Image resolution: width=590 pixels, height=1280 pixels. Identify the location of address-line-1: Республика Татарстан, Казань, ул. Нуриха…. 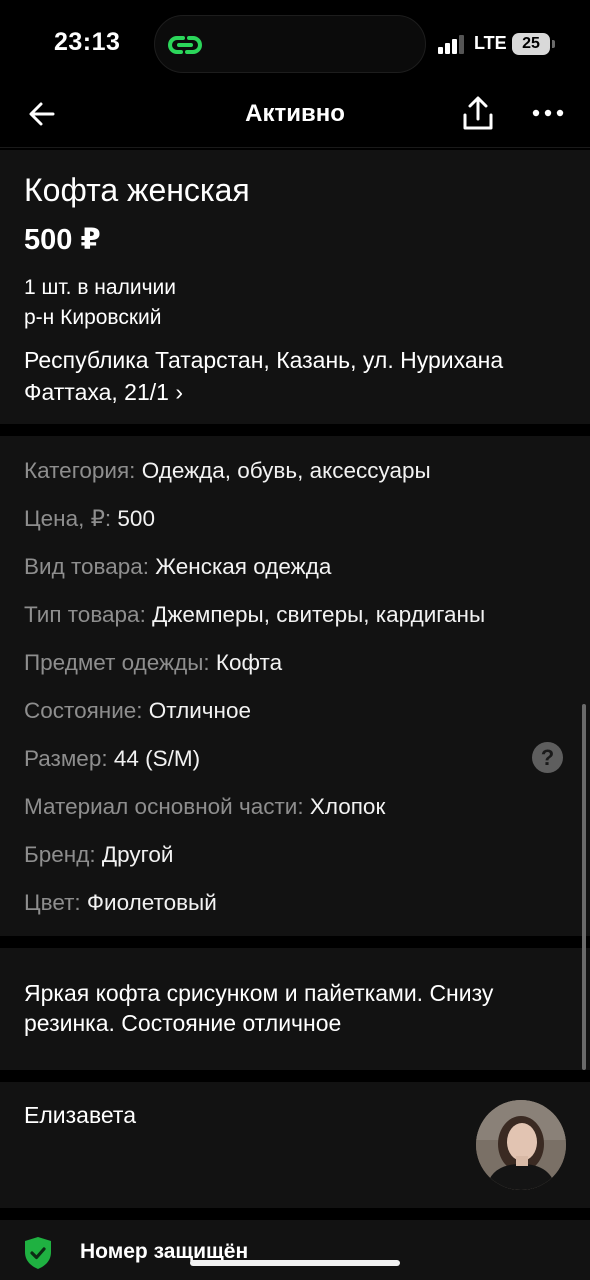
(264, 360).